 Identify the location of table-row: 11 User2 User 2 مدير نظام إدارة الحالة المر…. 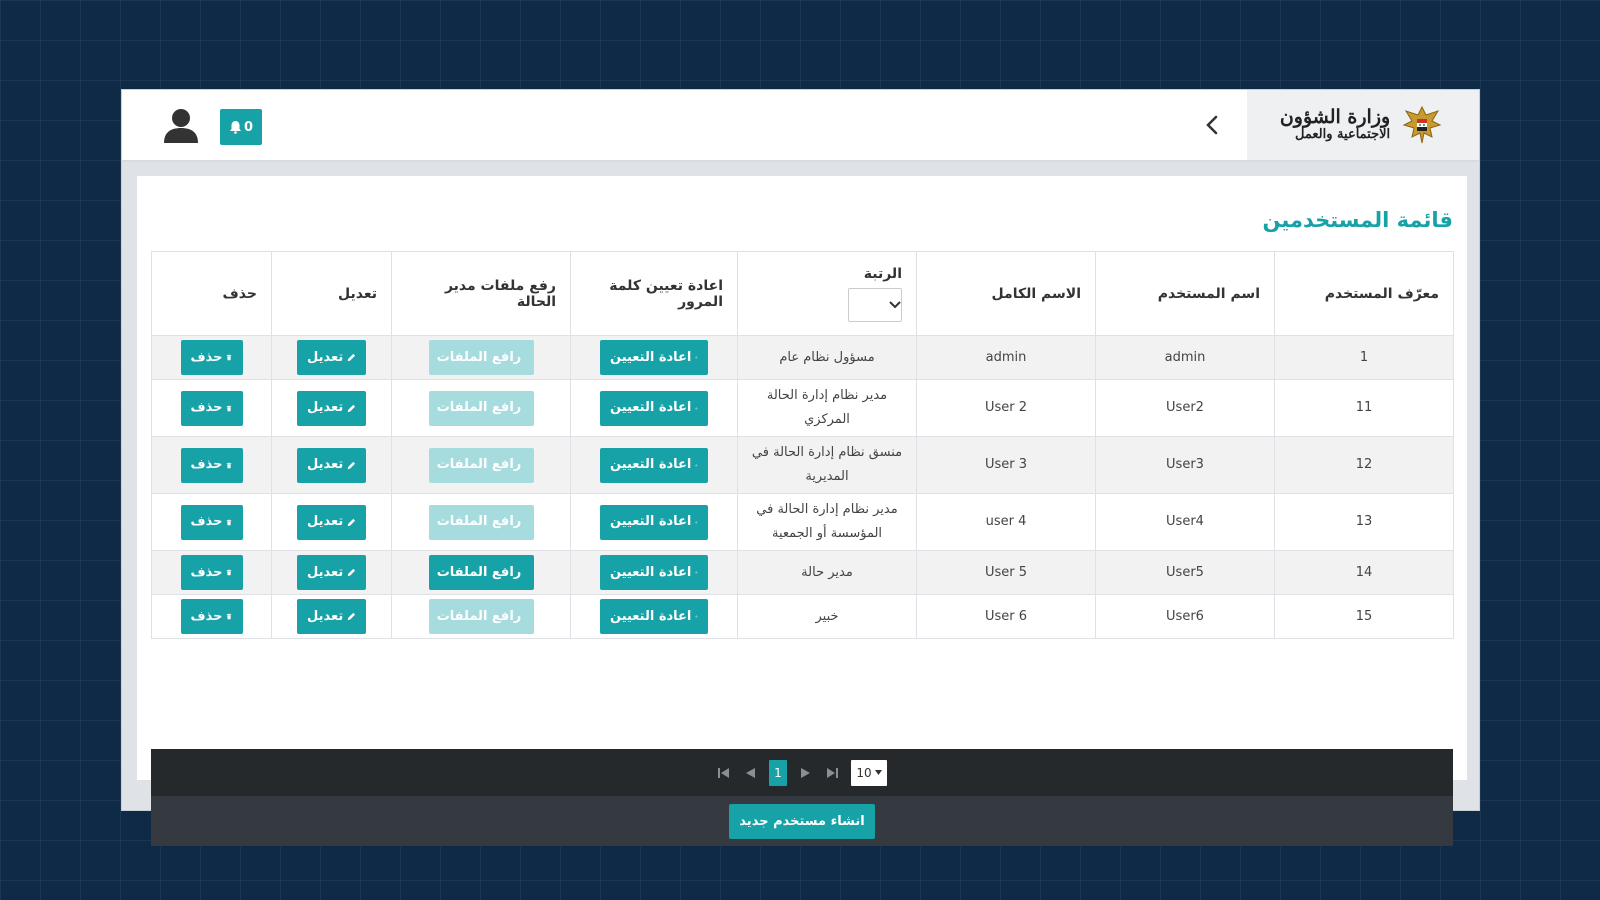
(802, 408).